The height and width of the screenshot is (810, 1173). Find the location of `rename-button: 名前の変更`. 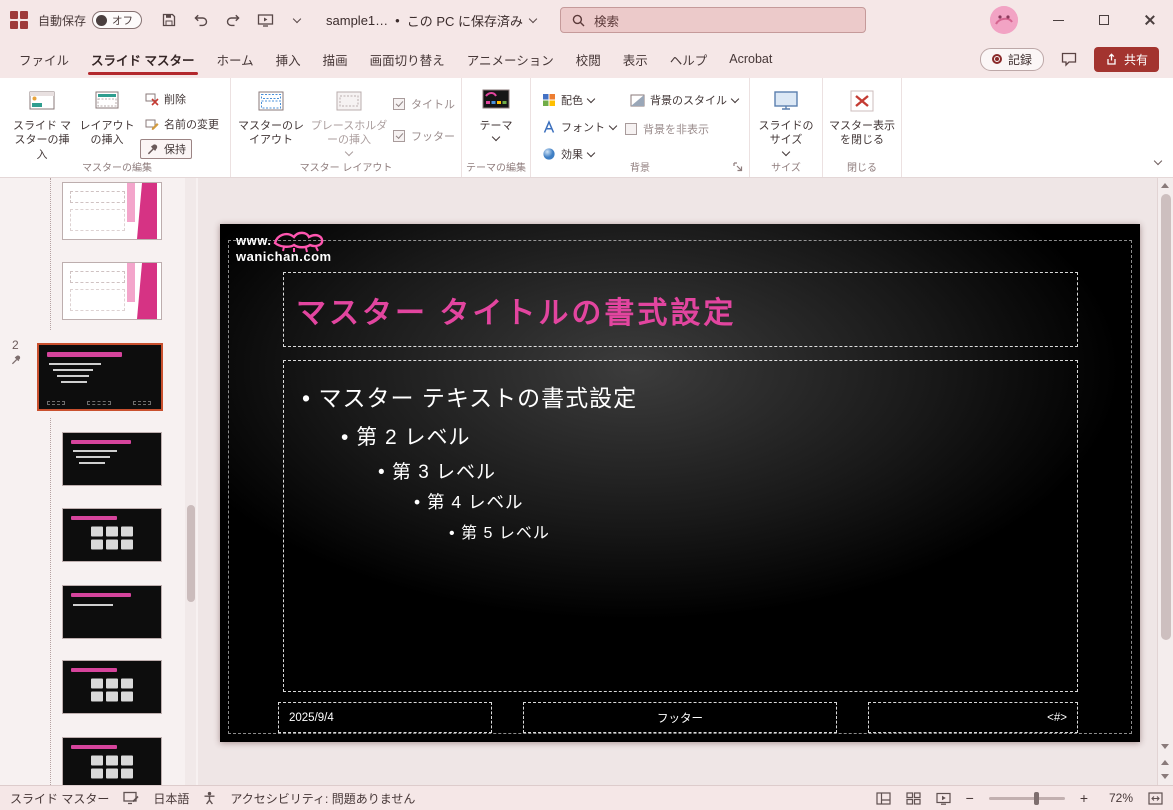

rename-button: 名前の変更 is located at coordinates (182, 124).